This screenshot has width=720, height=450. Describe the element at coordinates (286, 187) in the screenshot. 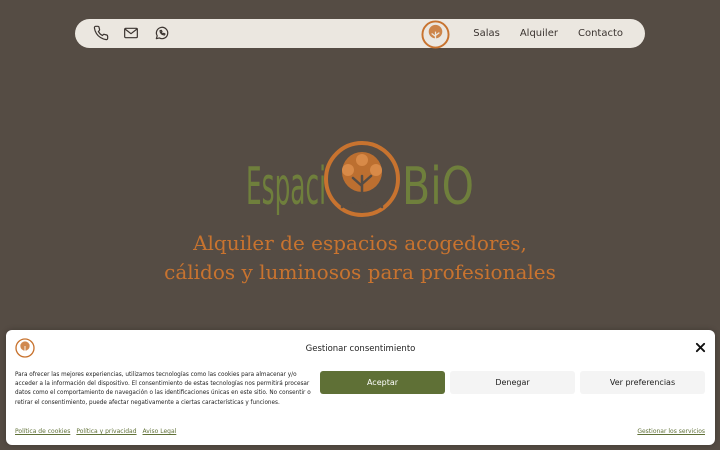

I see `brand-text-left: Espaci` at that location.